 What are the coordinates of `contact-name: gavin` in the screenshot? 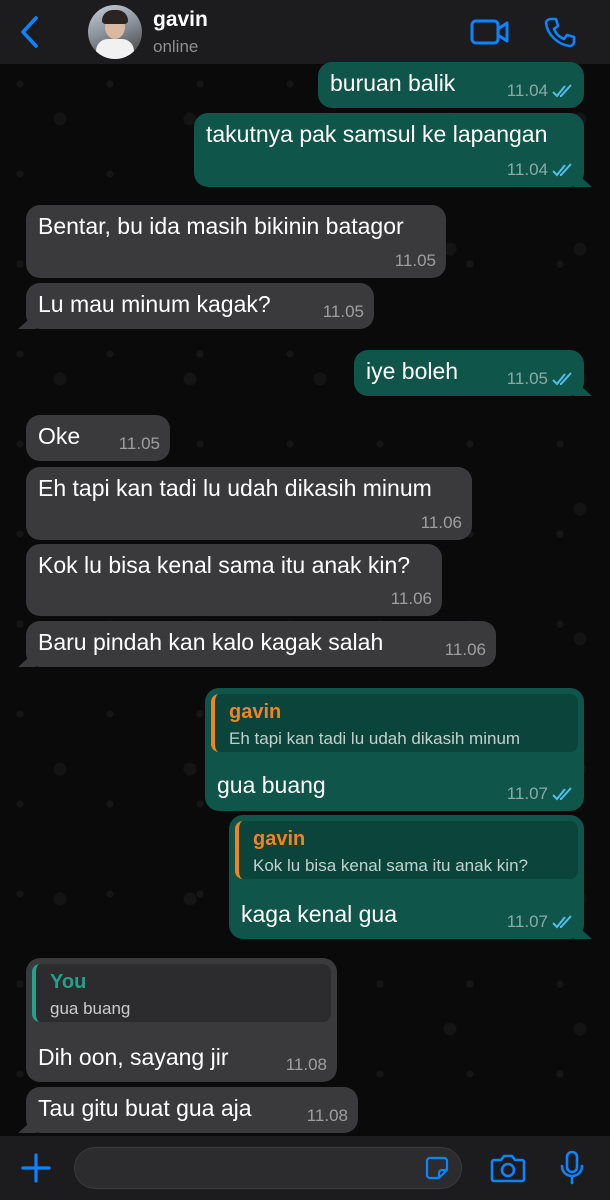 It's located at (180, 20).